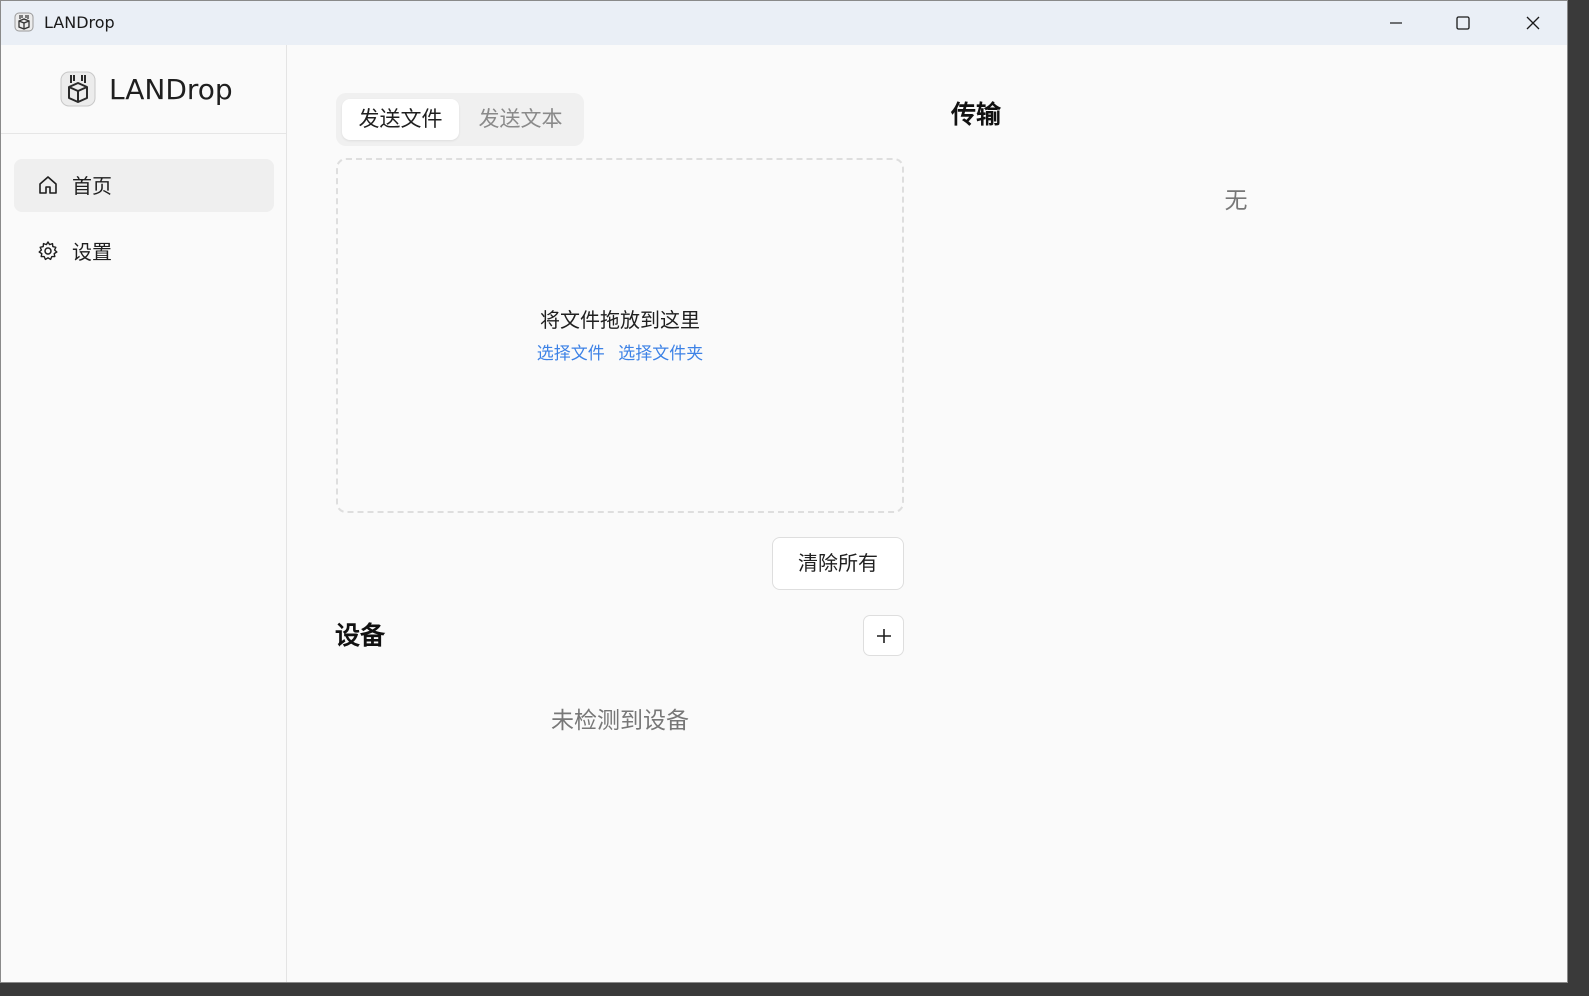 The width and height of the screenshot is (1589, 996). What do you see at coordinates (520, 119) in the screenshot?
I see `tab-send-text: 发送文本` at bounding box center [520, 119].